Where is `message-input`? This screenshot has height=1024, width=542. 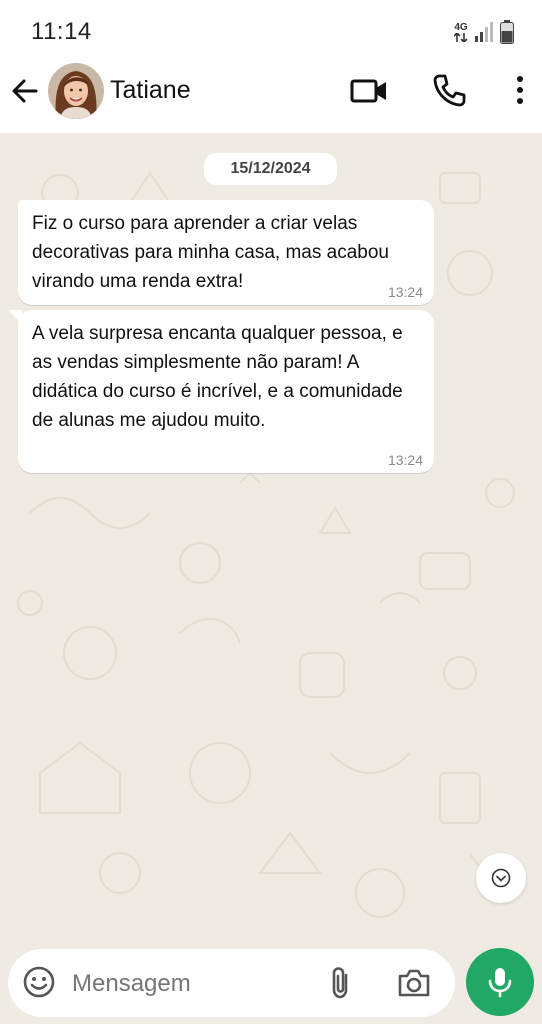
message-input is located at coordinates (192, 984).